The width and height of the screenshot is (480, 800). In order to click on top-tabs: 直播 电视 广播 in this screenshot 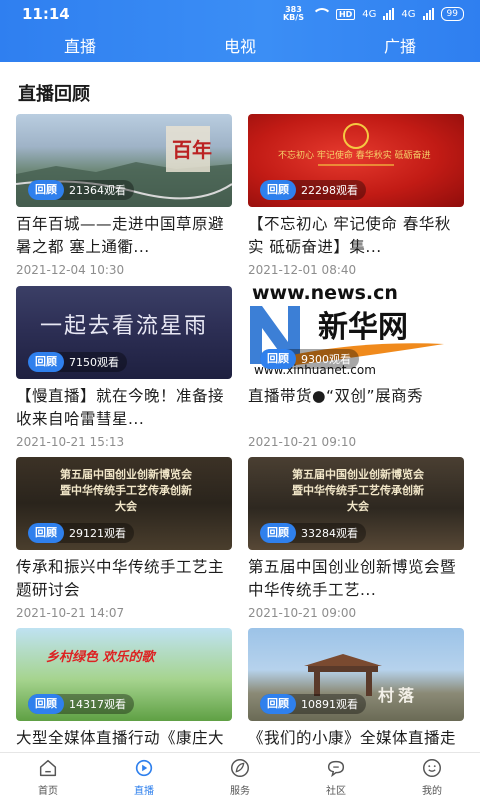, I will do `click(240, 45)`.